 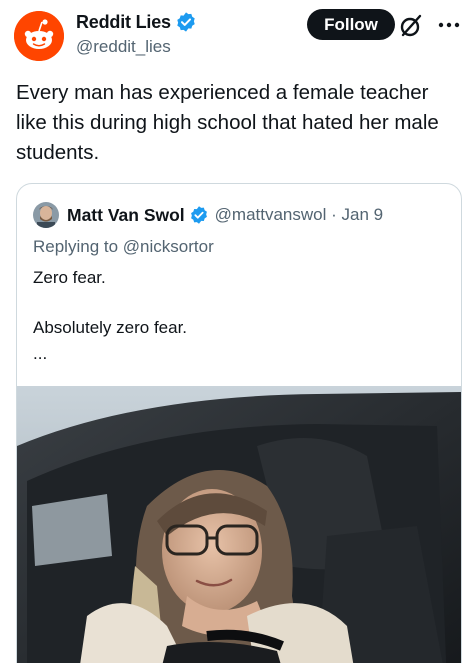 What do you see at coordinates (299, 214) in the screenshot?
I see `quoted-handle-date: @mattvanswol · Jan 9` at bounding box center [299, 214].